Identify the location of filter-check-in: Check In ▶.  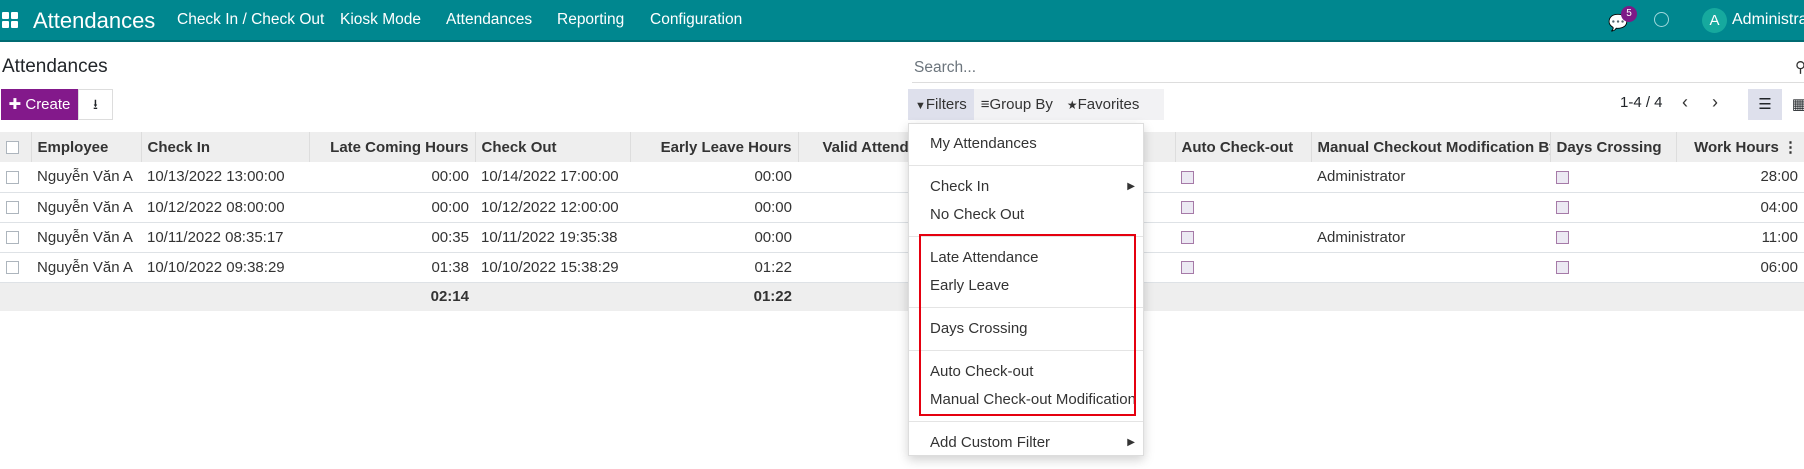
(1026, 187).